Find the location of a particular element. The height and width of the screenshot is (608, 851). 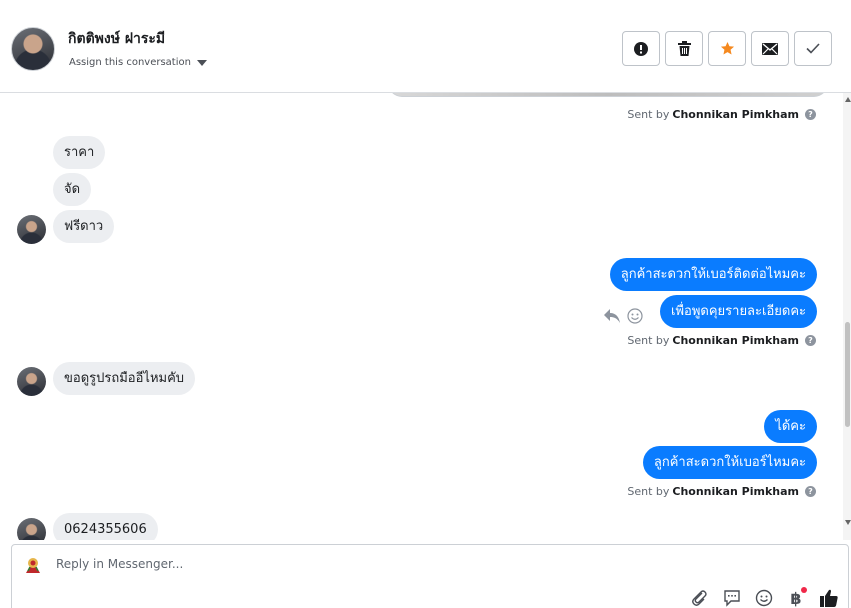

incoming-message: ฟรีดาว is located at coordinates (84, 226).